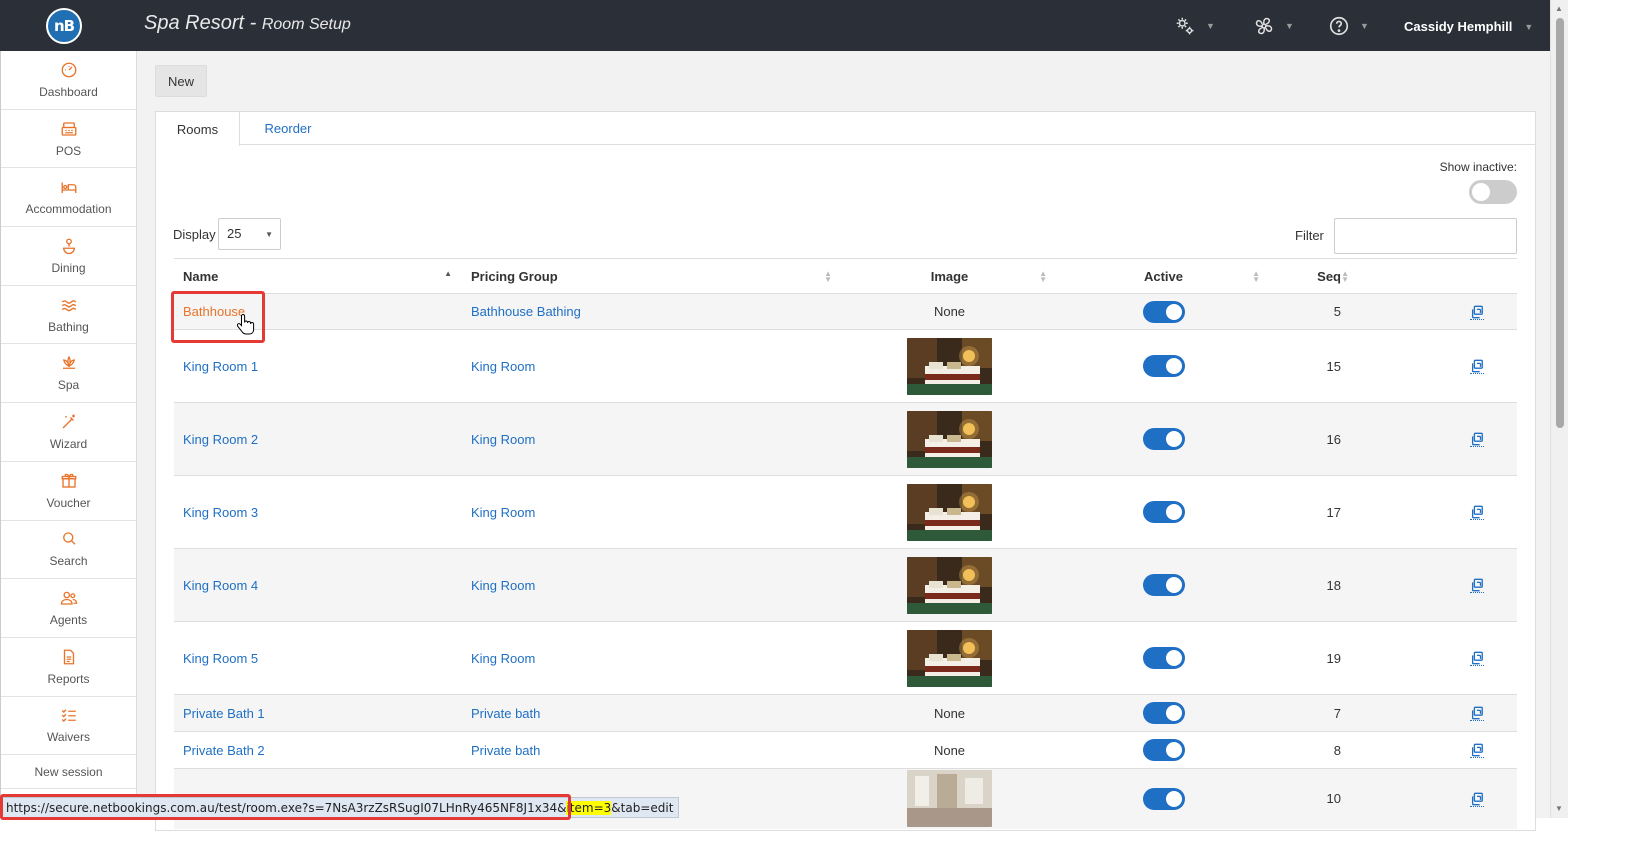  Describe the element at coordinates (249, 234) in the screenshot. I see `display-select: 25 ▼` at that location.